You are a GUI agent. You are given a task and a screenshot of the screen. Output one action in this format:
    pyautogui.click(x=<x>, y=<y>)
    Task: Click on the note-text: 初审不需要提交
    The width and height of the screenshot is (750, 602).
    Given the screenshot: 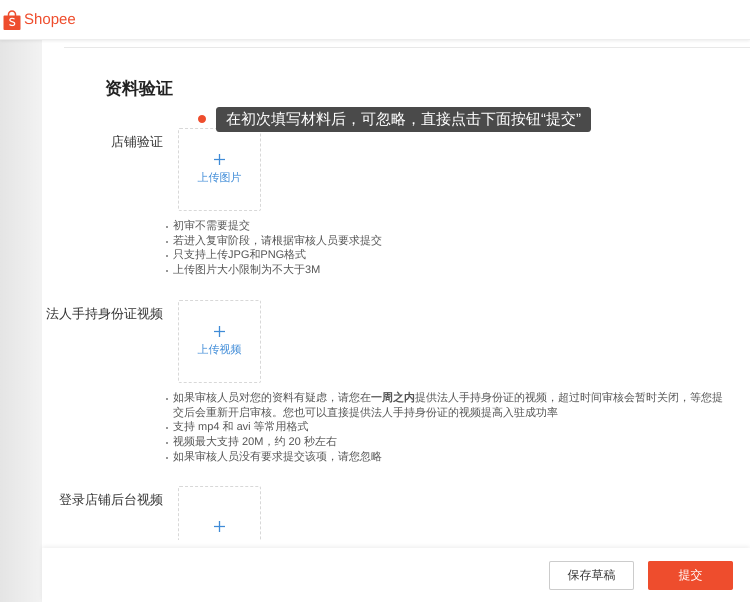 What is the action you would take?
    pyautogui.click(x=211, y=226)
    